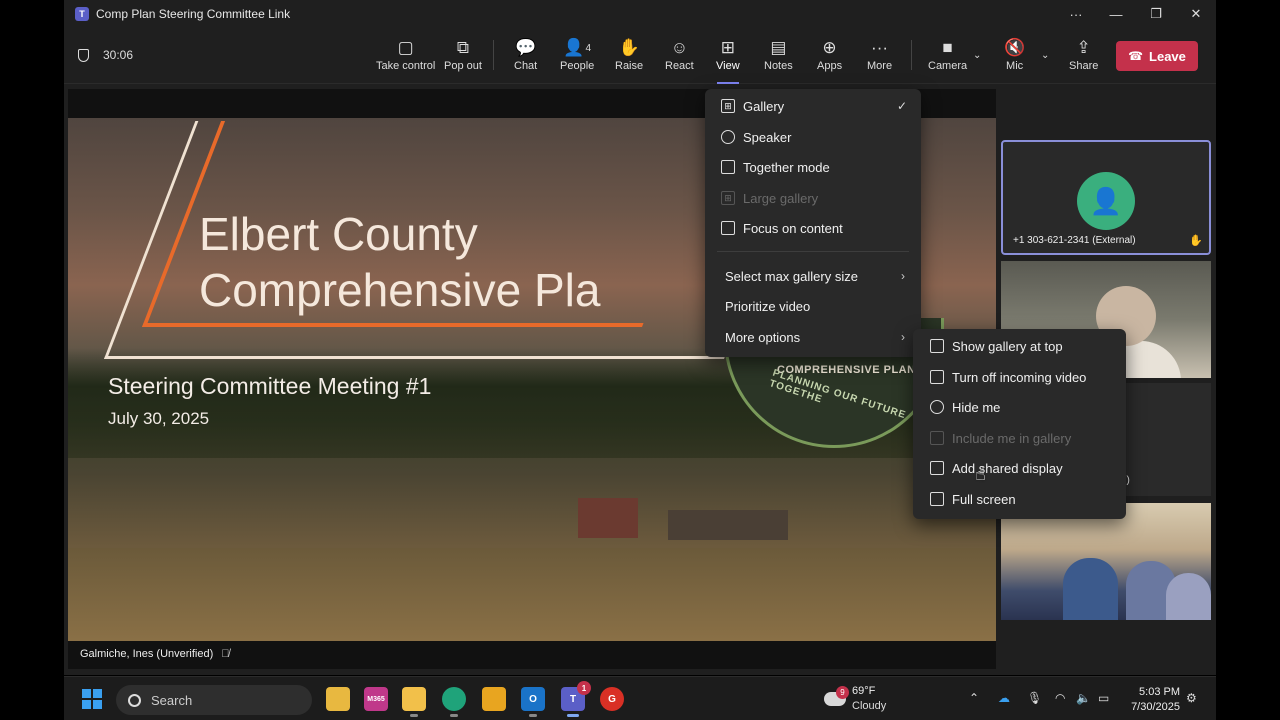 The height and width of the screenshot is (720, 1280). Describe the element at coordinates (338, 699) in the screenshot. I see `file-explorer-icon` at that location.